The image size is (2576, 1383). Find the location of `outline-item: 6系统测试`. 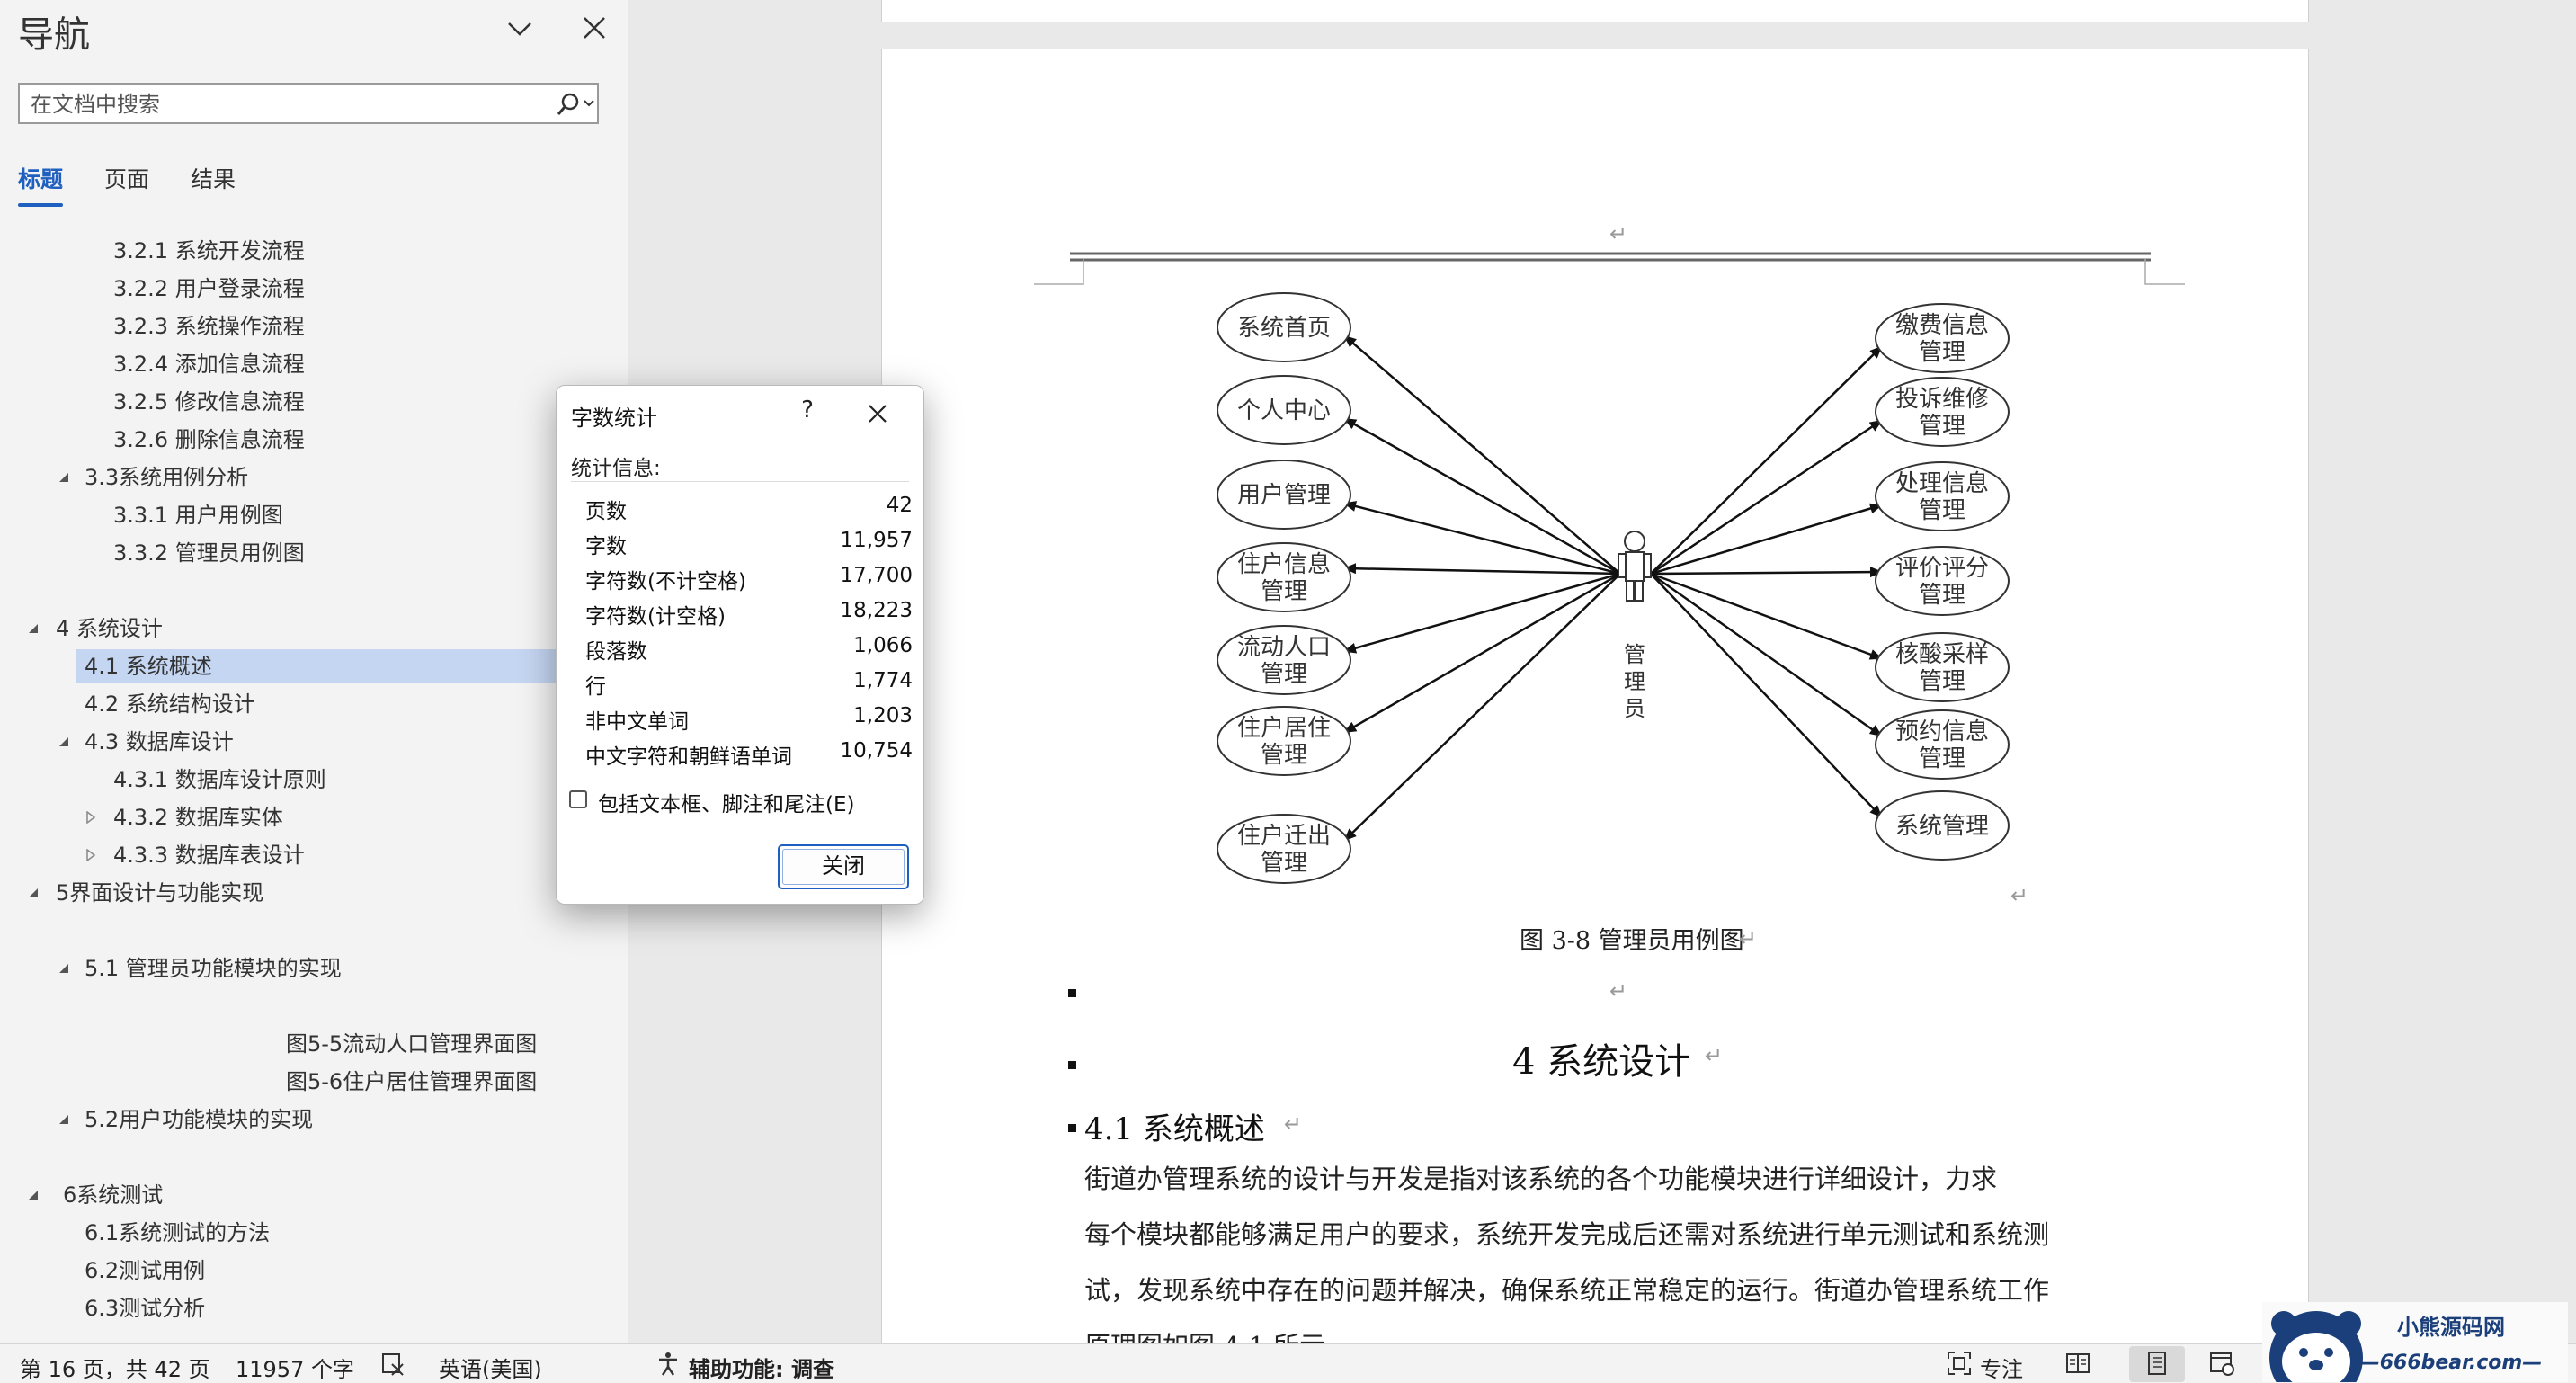

outline-item: 6系统测试 is located at coordinates (113, 1195).